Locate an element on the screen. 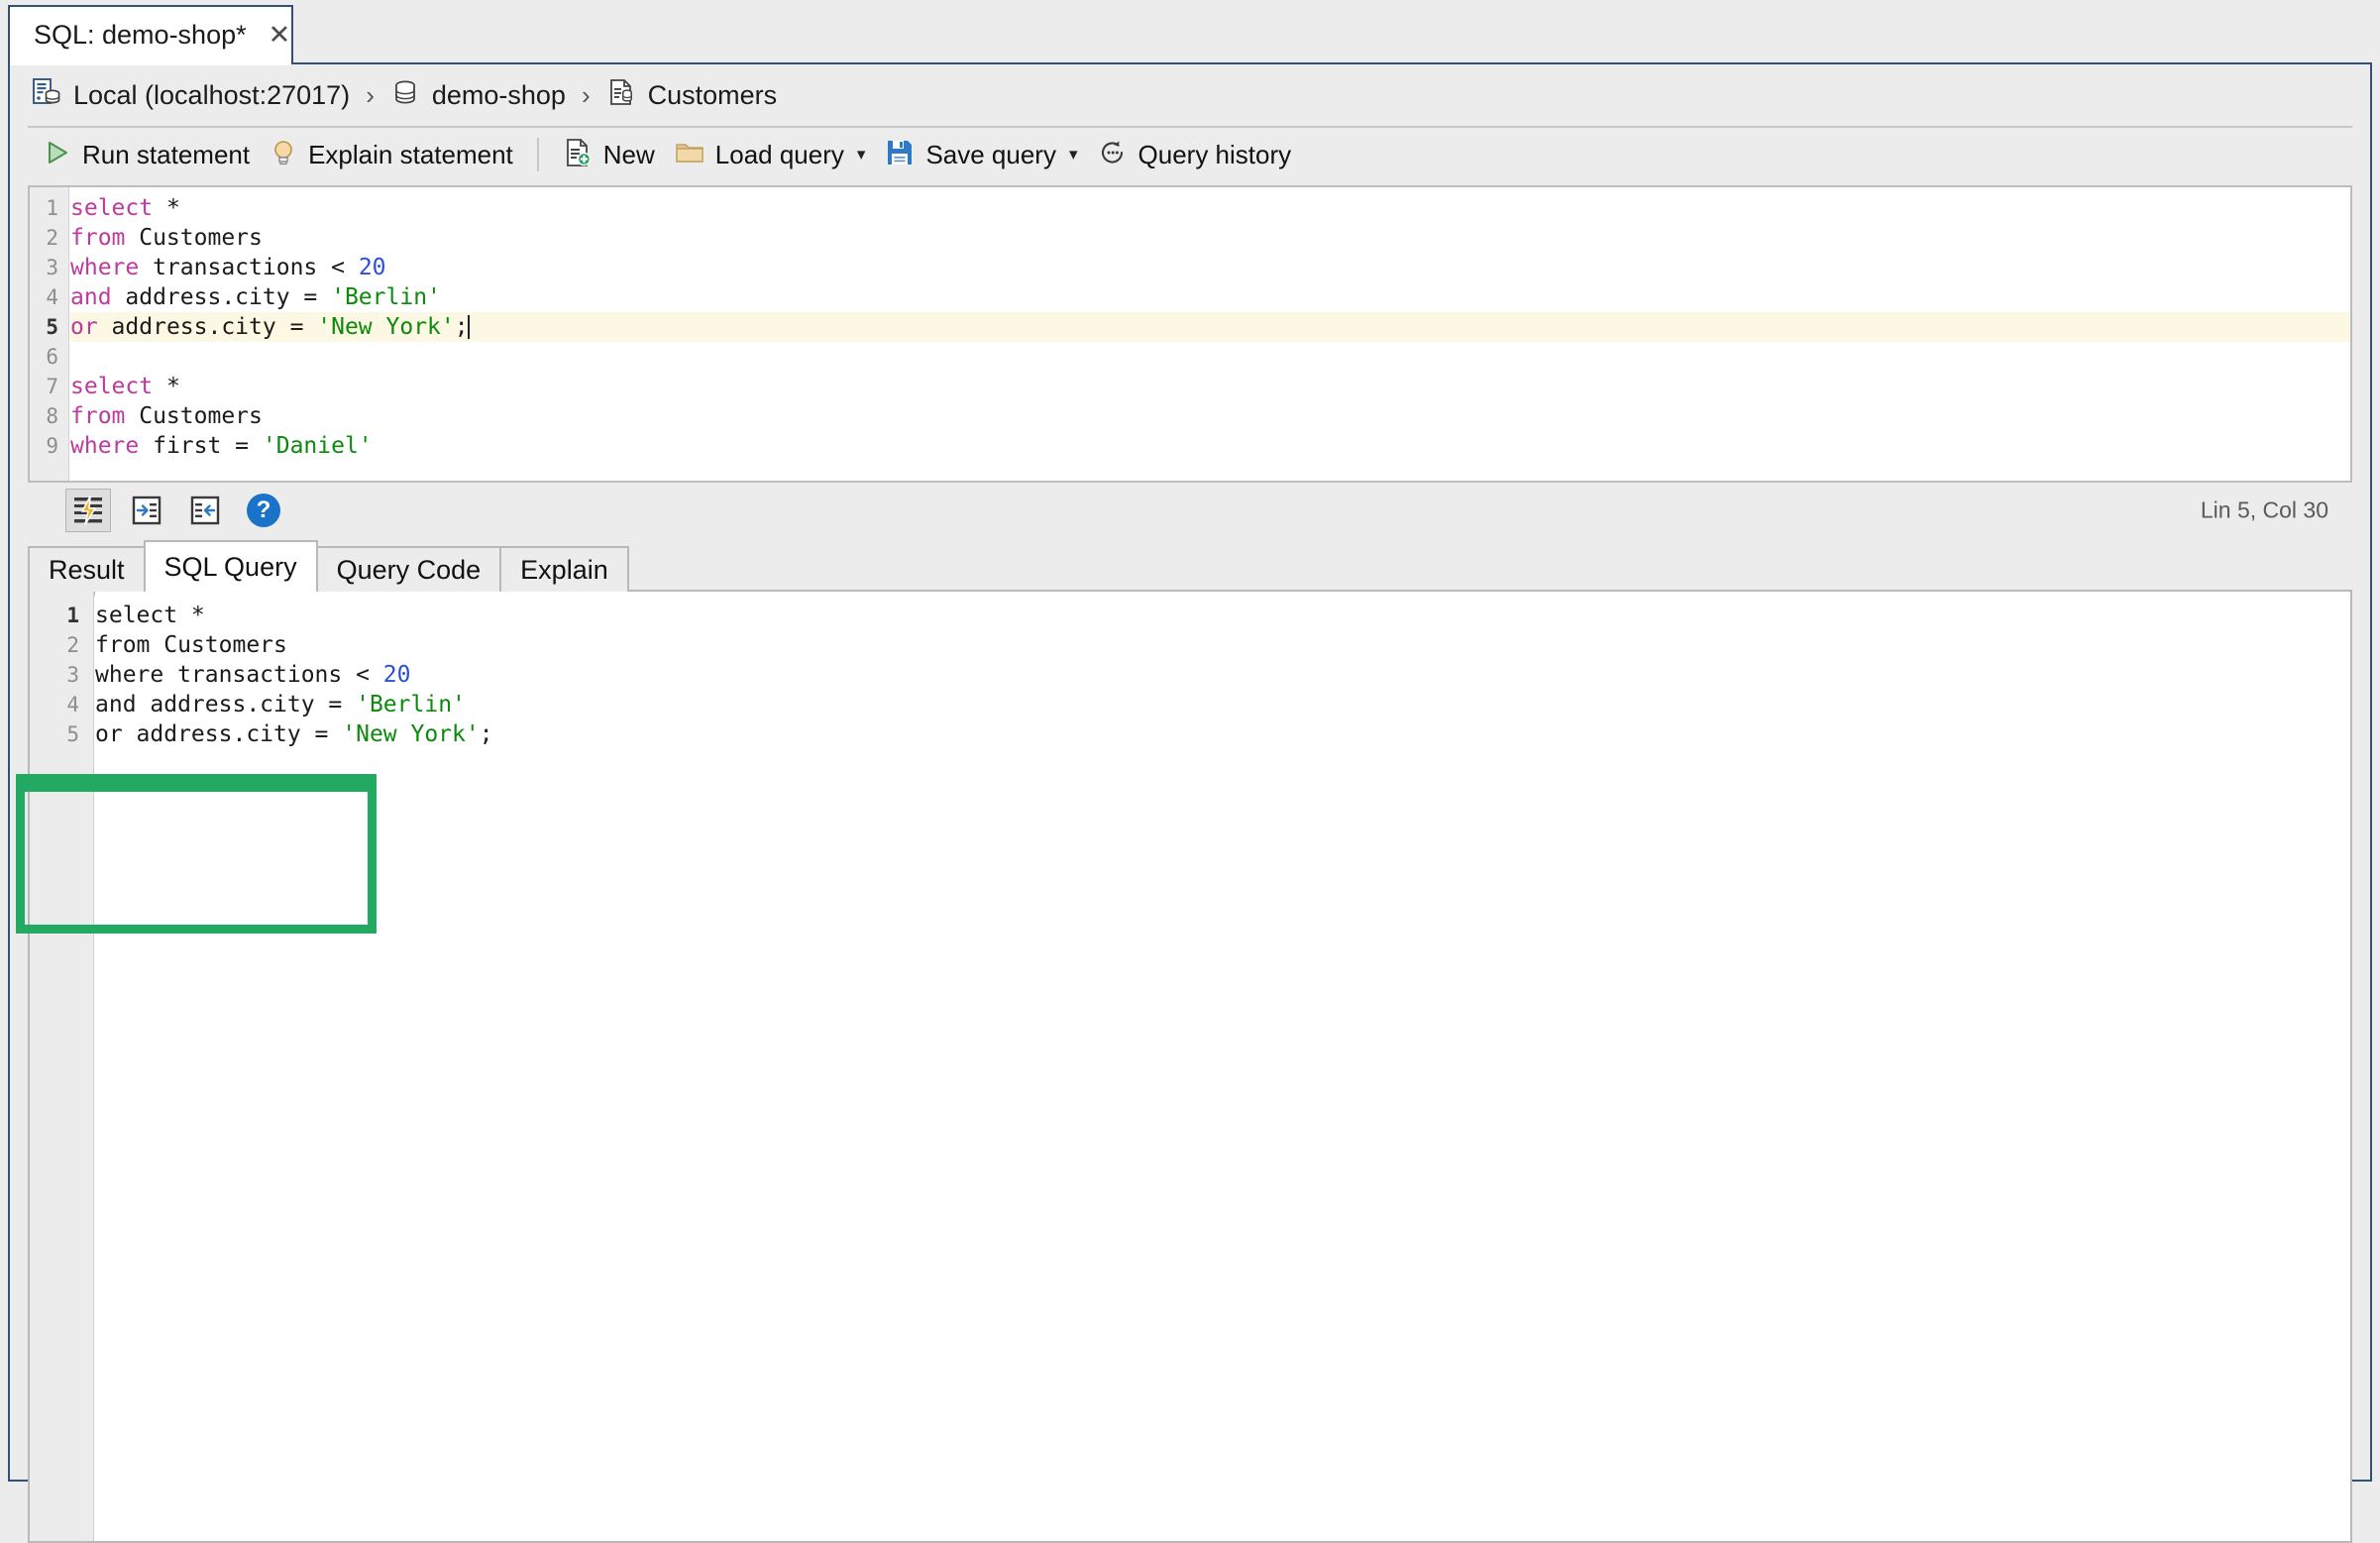 The image size is (2380, 1543). indent-right-icon is located at coordinates (147, 510).